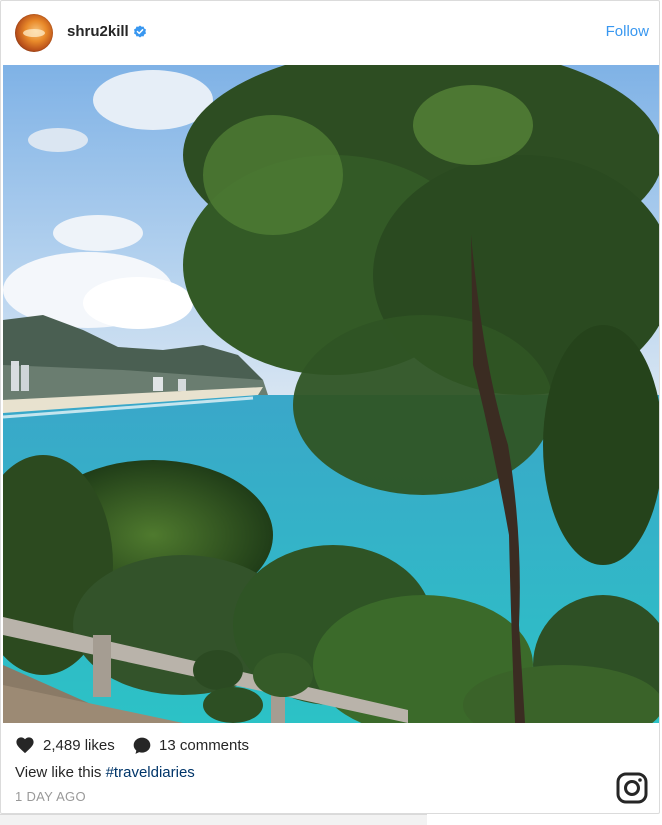  I want to click on likes-count: 2,489 likes, so click(79, 745).